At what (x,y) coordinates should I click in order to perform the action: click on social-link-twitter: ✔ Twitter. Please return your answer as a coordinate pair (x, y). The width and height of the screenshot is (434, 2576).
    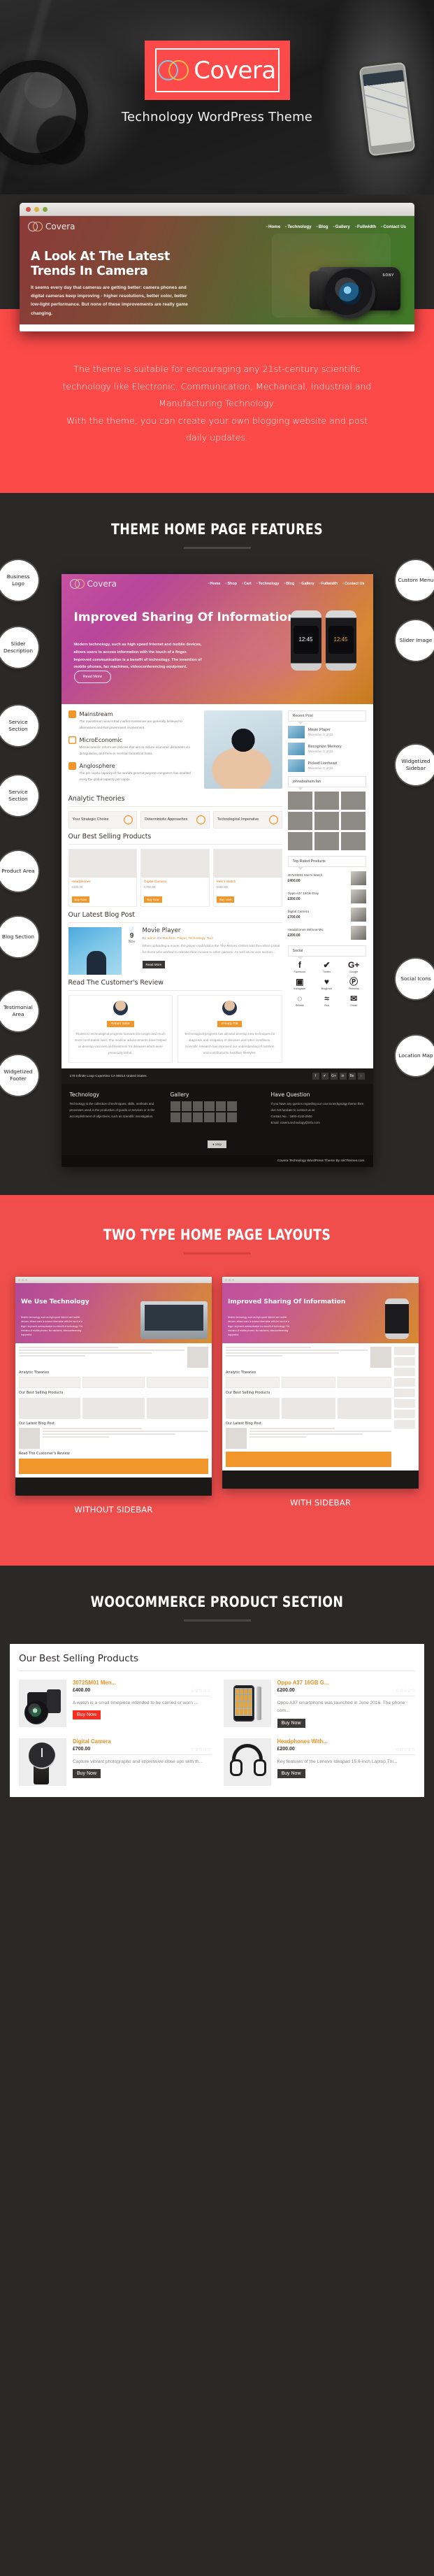
    Looking at the image, I should click on (326, 967).